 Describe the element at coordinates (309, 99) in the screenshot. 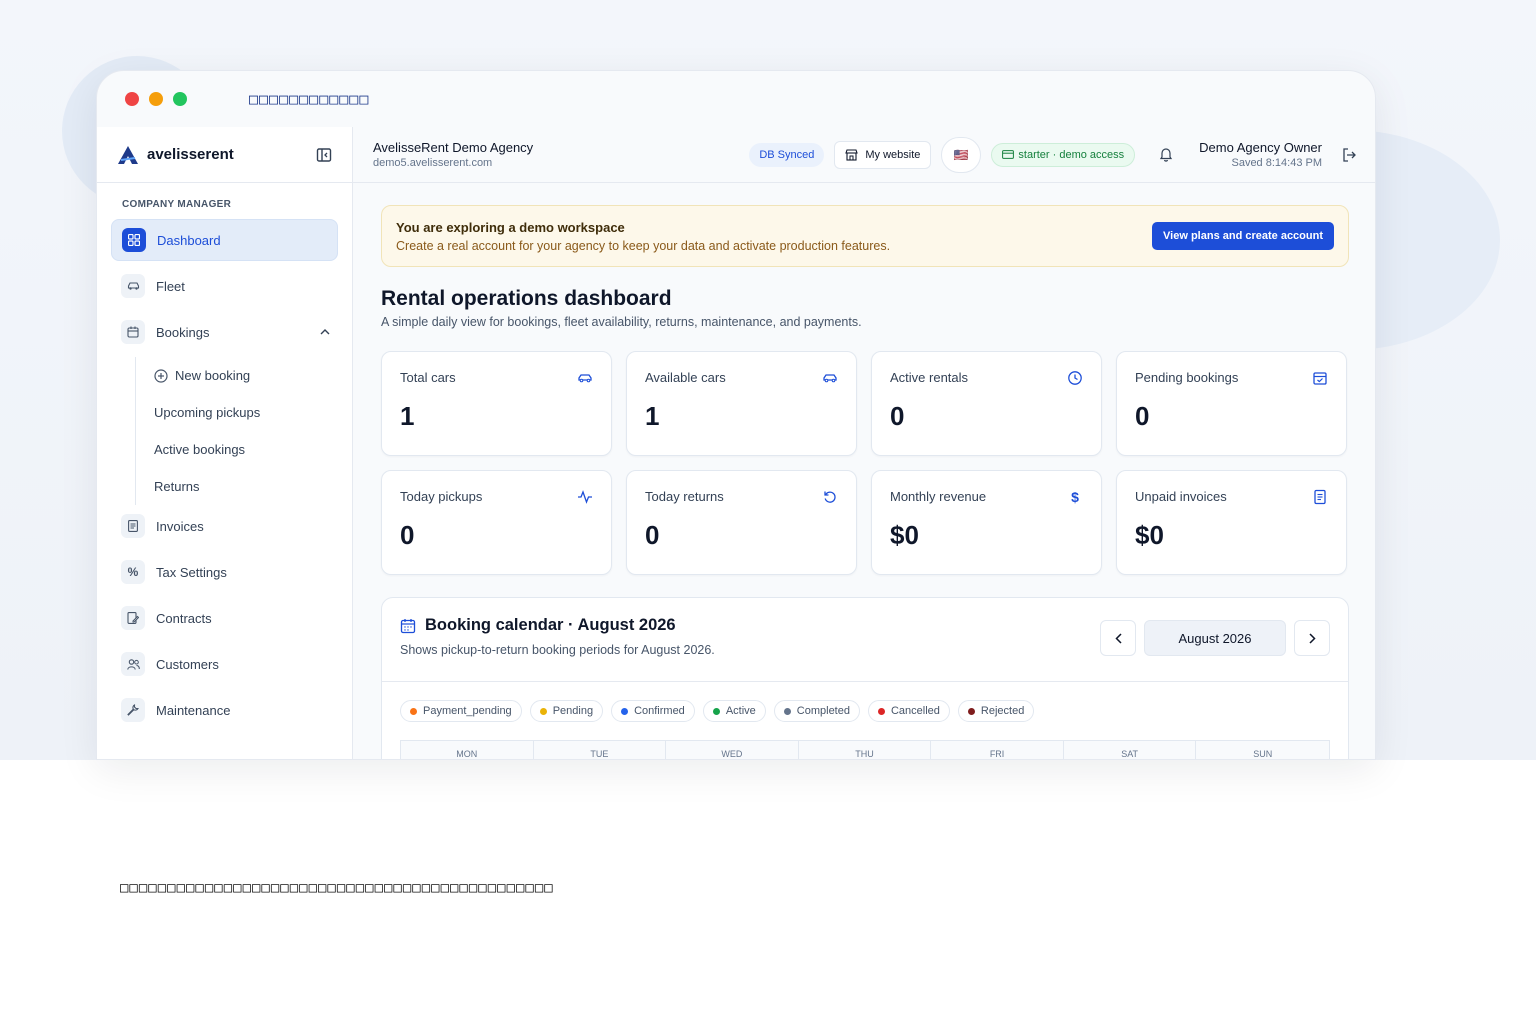

I see `window-title: □□□□□□□□□□□□` at that location.